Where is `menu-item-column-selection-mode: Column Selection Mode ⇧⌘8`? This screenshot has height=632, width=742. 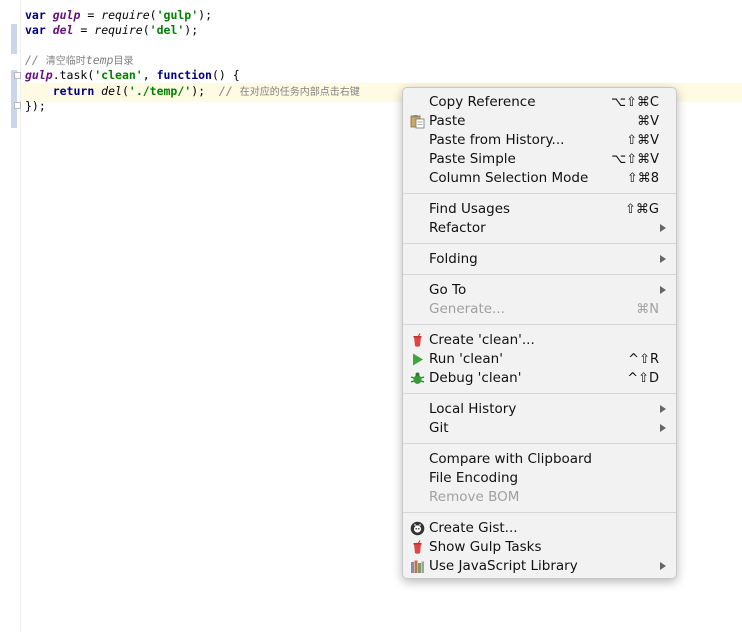 menu-item-column-selection-mode: Column Selection Mode ⇧⌘8 is located at coordinates (539, 178).